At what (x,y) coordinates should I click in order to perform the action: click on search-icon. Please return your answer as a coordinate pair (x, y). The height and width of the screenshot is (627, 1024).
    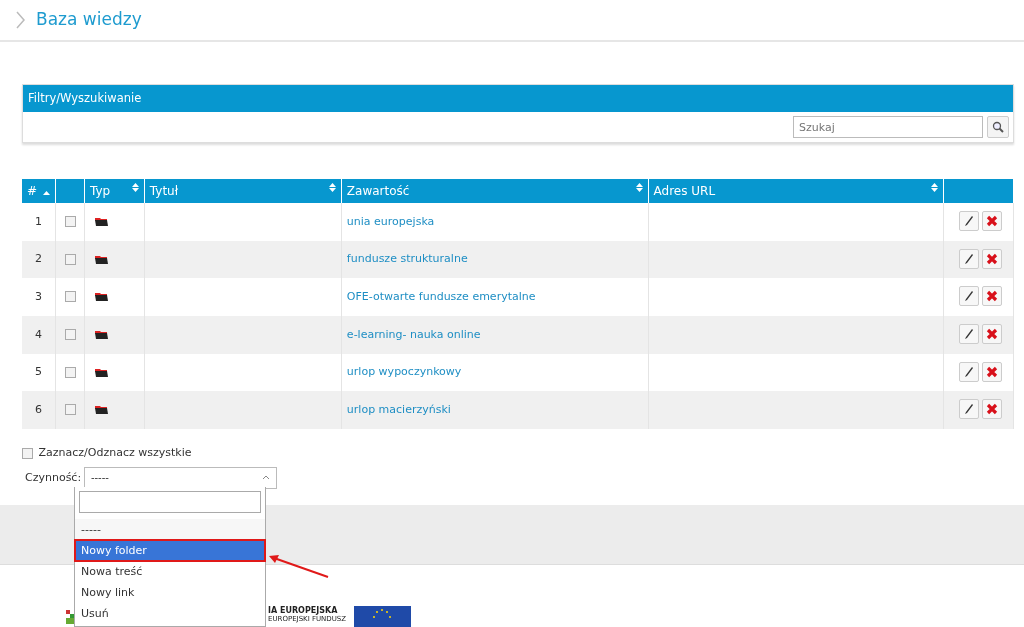
    Looking at the image, I should click on (998, 127).